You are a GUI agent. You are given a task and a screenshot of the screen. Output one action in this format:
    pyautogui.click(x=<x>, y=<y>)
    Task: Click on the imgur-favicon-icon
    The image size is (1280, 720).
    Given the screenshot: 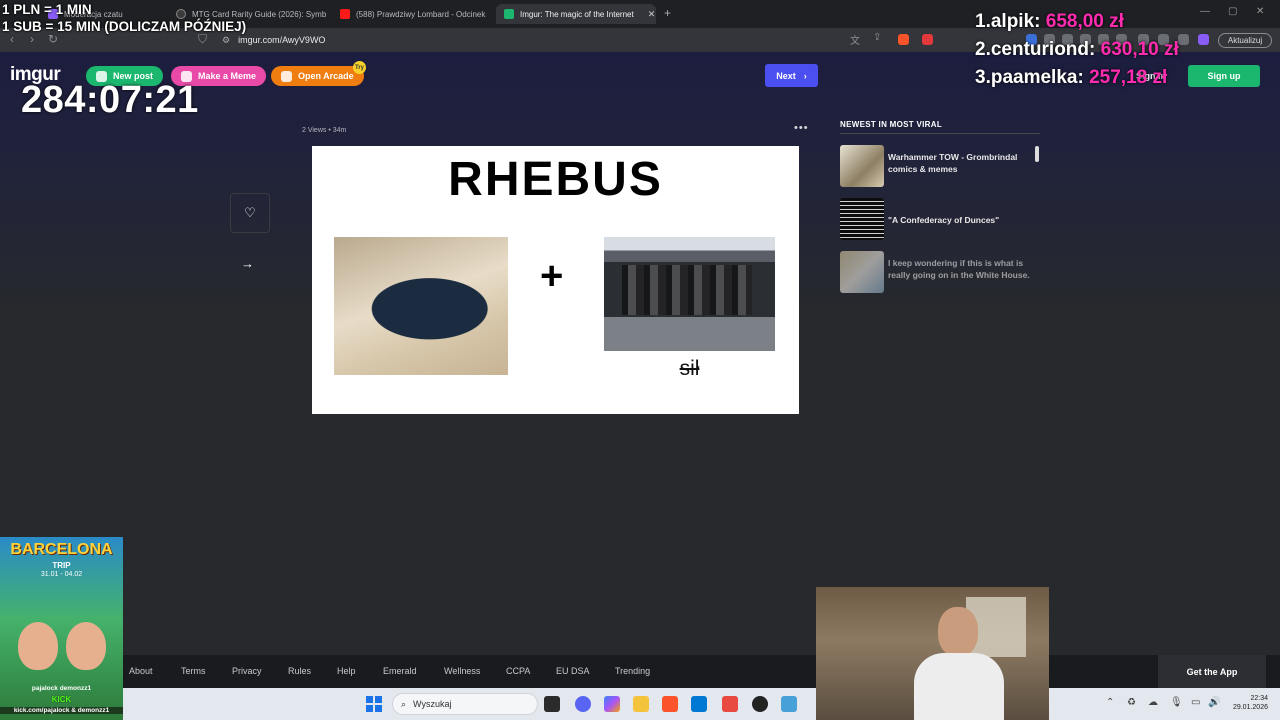 What is the action you would take?
    pyautogui.click(x=509, y=14)
    